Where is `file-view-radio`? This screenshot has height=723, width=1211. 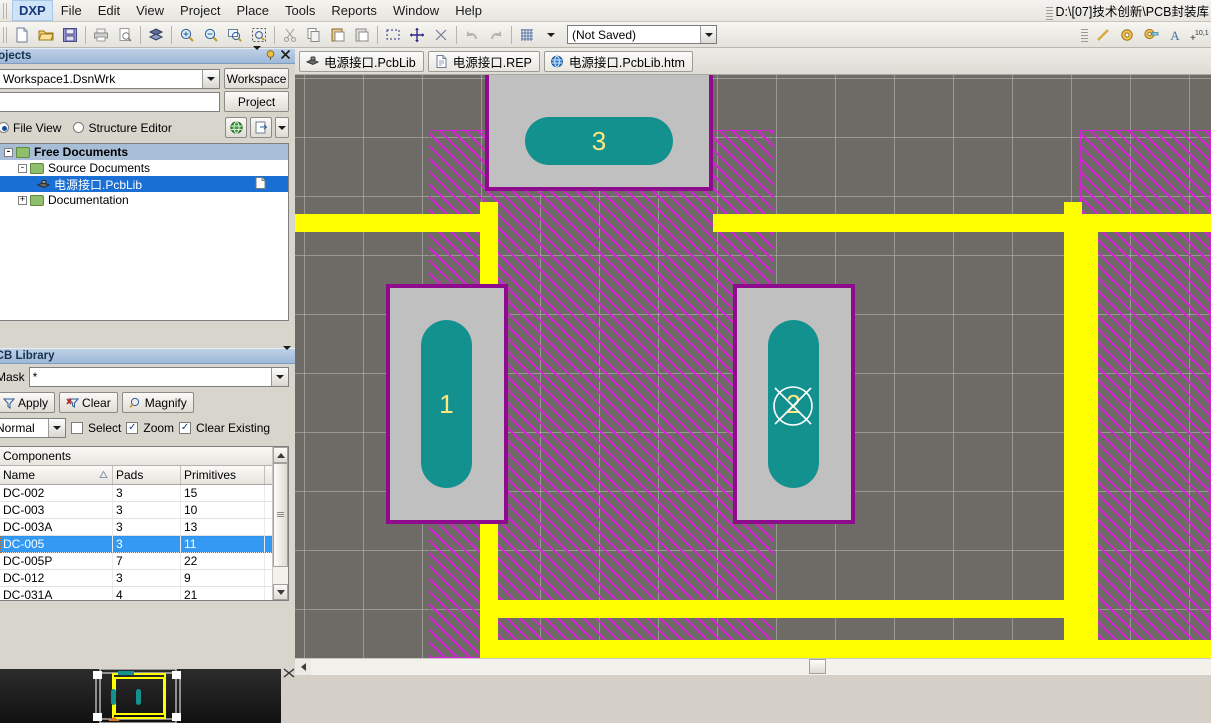
file-view-radio is located at coordinates (4, 127).